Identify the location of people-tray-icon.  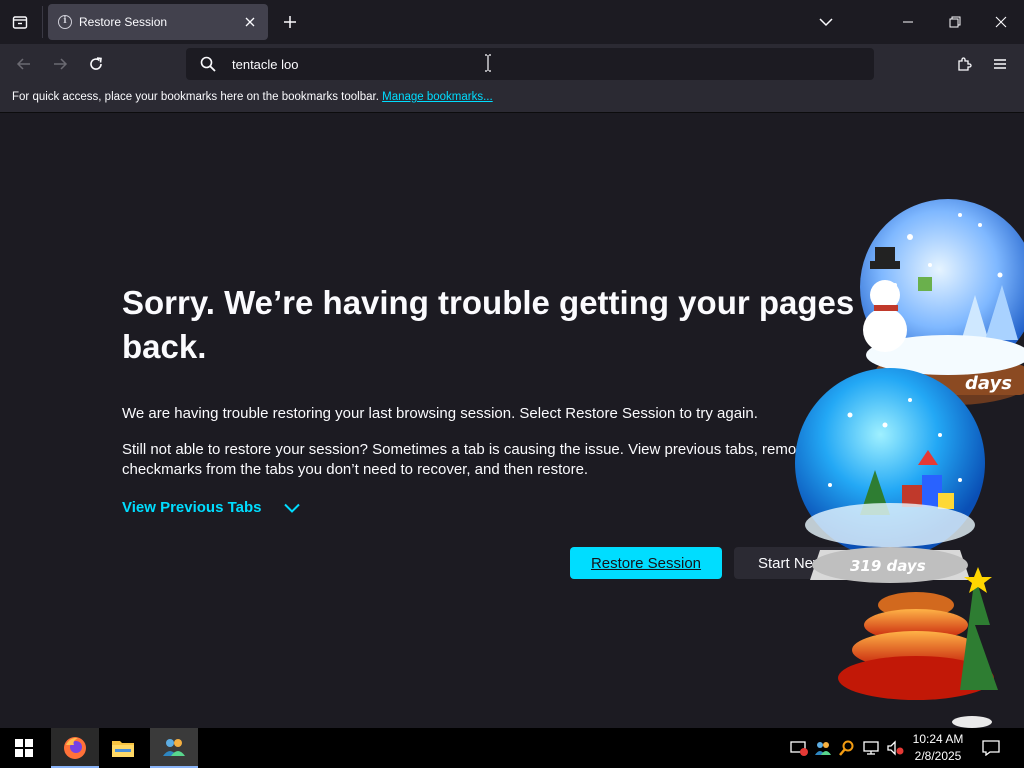
(823, 748).